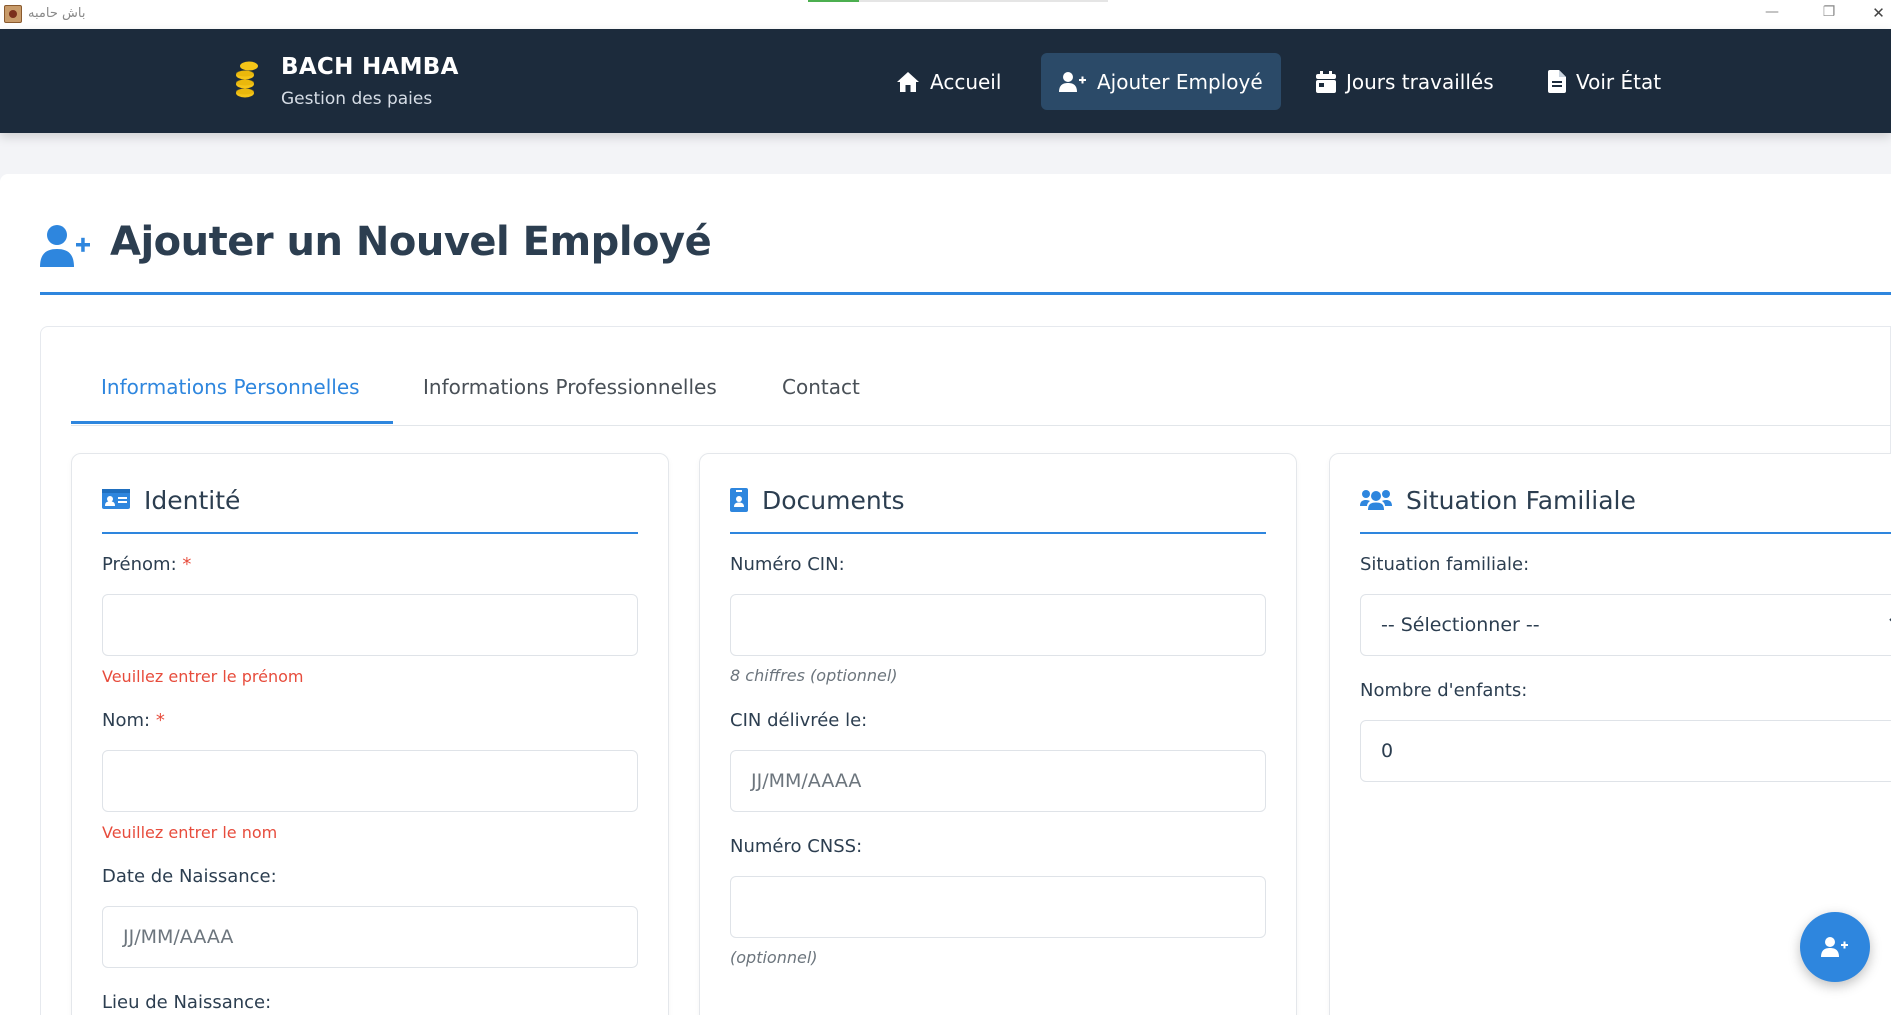 This screenshot has height=1015, width=1891. What do you see at coordinates (1376, 500) in the screenshot?
I see `users-icon` at bounding box center [1376, 500].